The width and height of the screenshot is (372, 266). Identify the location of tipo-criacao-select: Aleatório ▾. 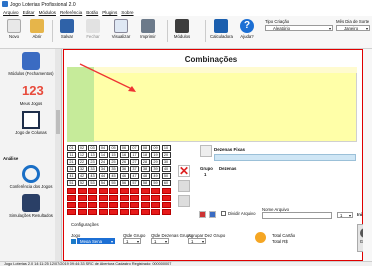
(299, 28).